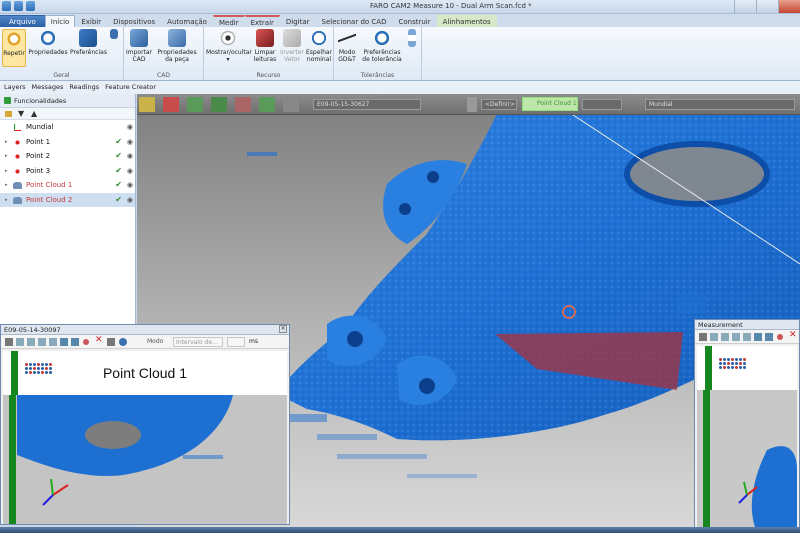  Describe the element at coordinates (67, 142) in the screenshot. I see `tree-item: ▸ Point 1 ✔ ◉` at that location.